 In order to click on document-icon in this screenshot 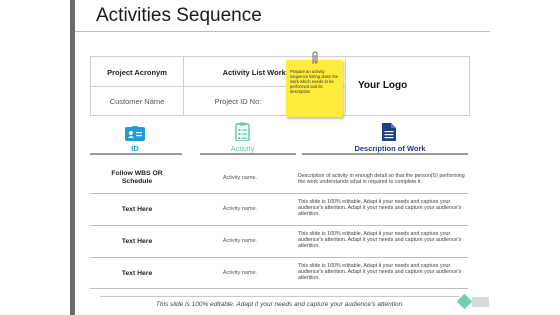, I will do `click(389, 132)`.